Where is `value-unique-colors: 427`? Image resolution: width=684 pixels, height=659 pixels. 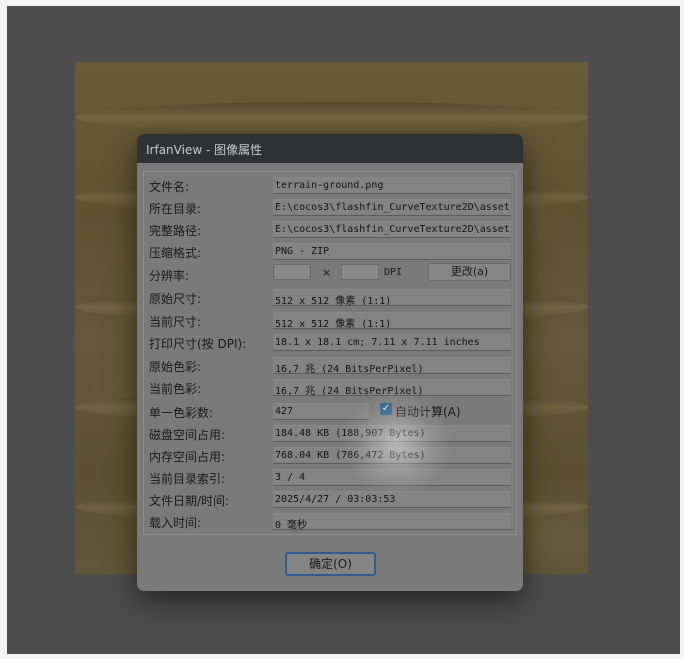
value-unique-colors: 427 is located at coordinates (321, 411).